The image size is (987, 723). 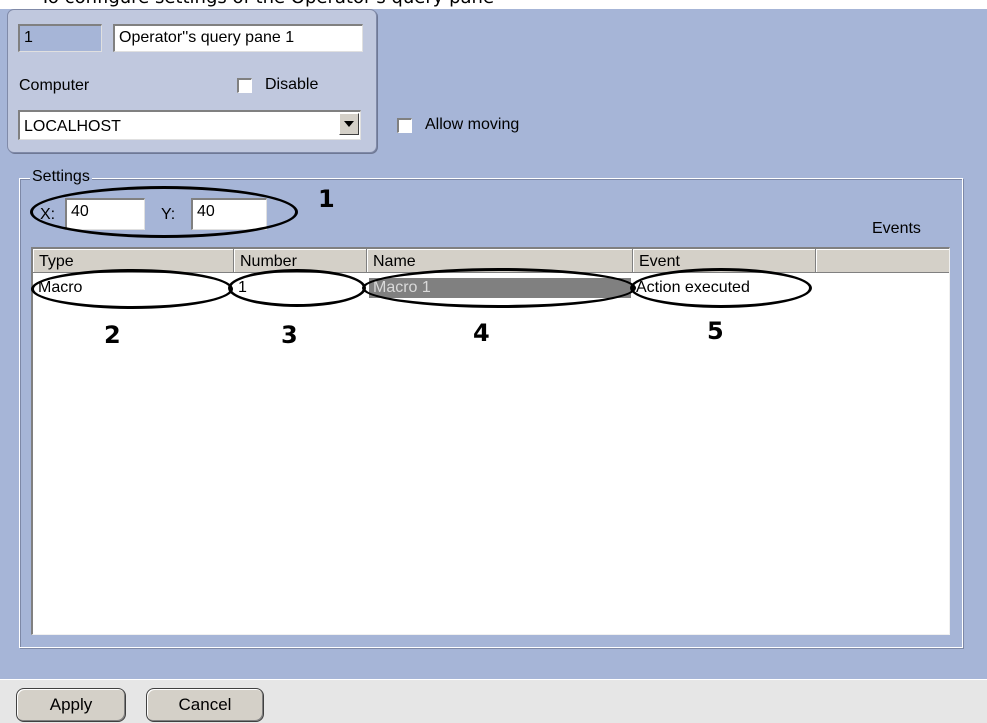 I want to click on annotation-number-2: 2, so click(x=112, y=335).